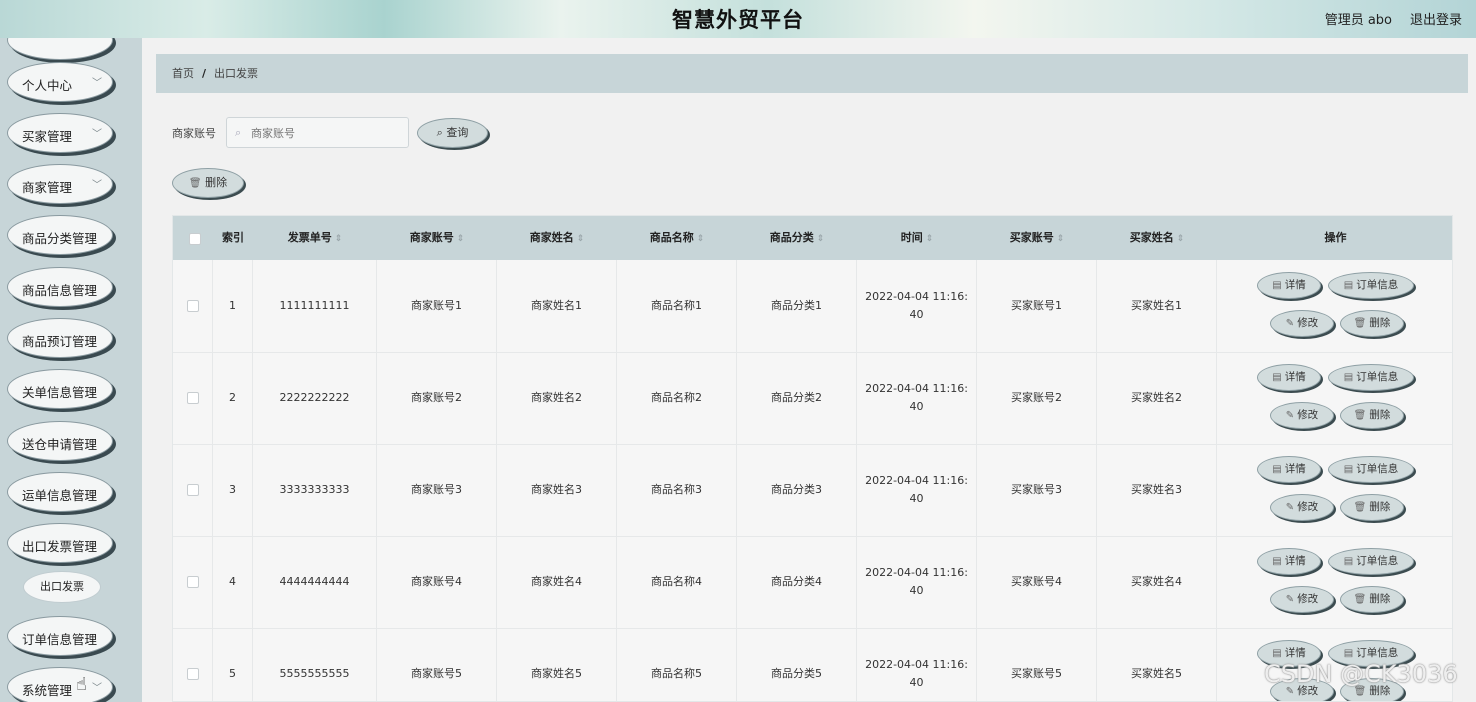 The height and width of the screenshot is (702, 1476). I want to click on logout-link: 退出登录, so click(1436, 18).